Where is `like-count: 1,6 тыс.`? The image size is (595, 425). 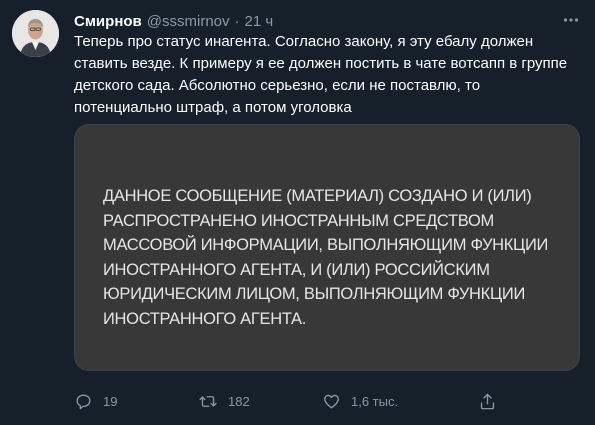 like-count: 1,6 тыс. is located at coordinates (375, 401).